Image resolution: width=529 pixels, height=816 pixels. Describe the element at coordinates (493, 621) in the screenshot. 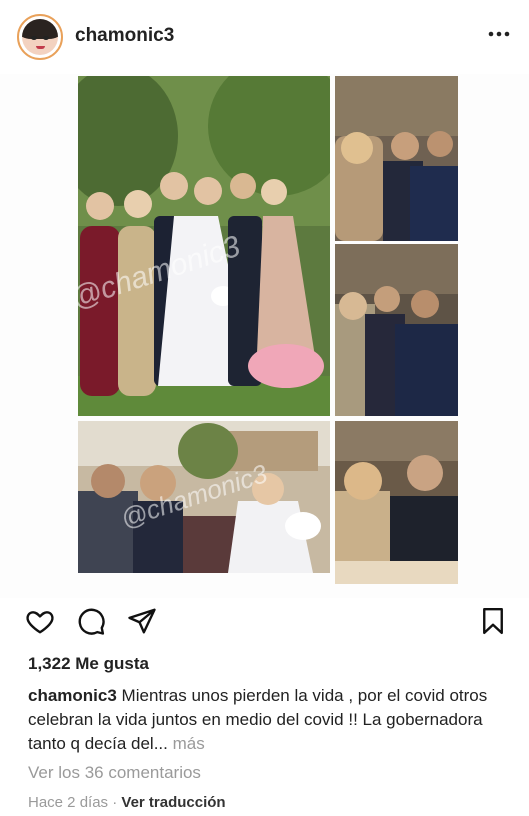

I see `bookmark-icon` at that location.